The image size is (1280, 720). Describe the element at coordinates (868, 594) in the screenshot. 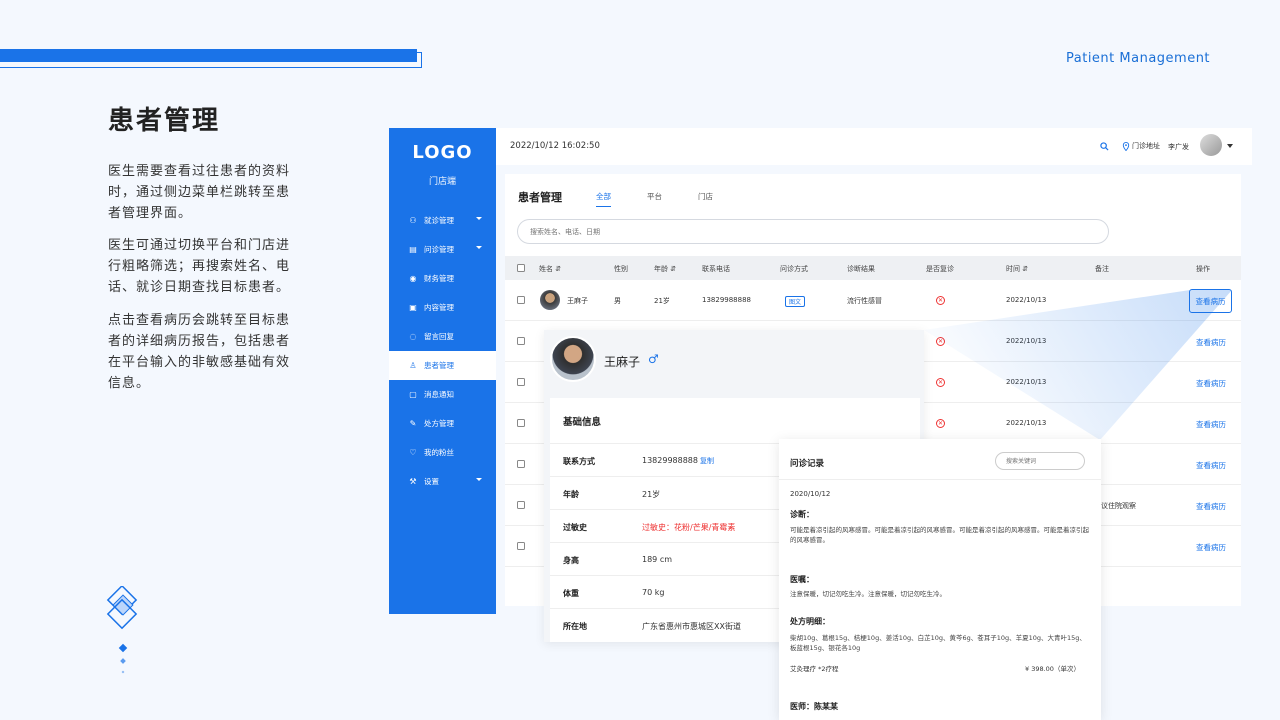

I see `advice-text: 注意保暖，切记勿吃生冷。注意保暖，切记勿吃生冷。` at that location.